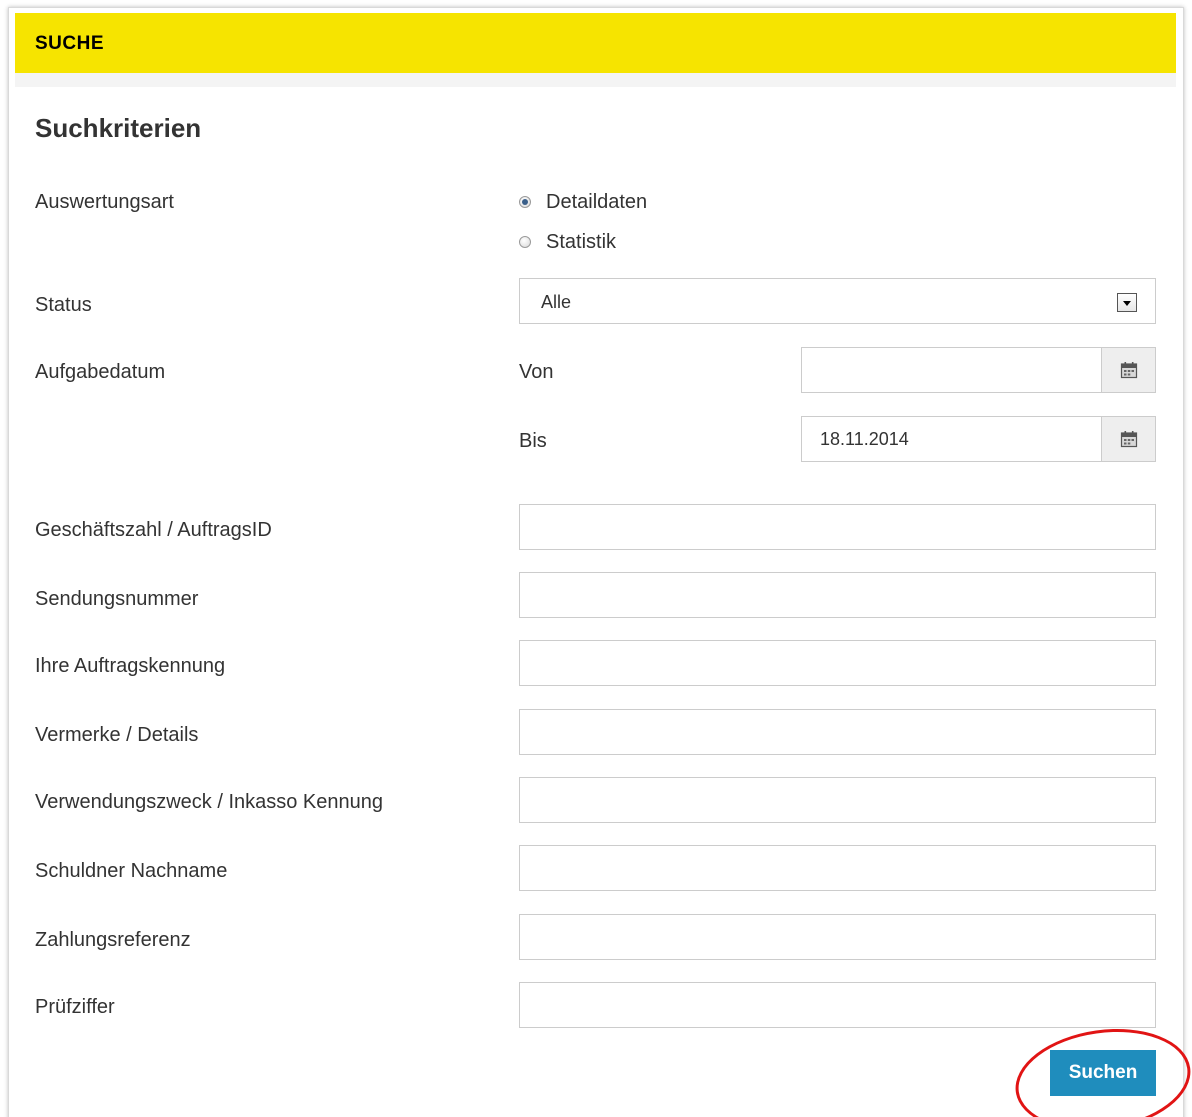  Describe the element at coordinates (153, 530) in the screenshot. I see `geschaeftszahl-label: Geschäftszahl / AuftragsID` at that location.